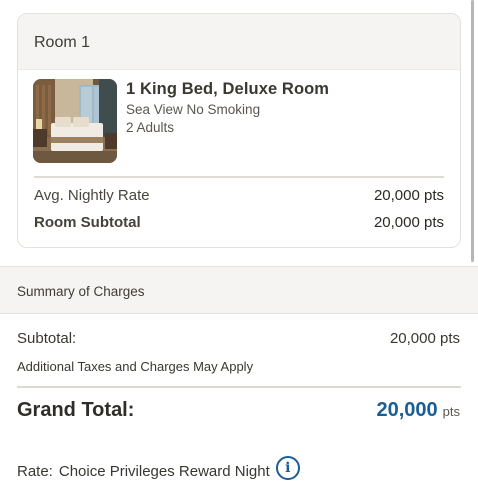 The image size is (478, 500). Describe the element at coordinates (150, 127) in the screenshot. I see `room-guests: 2 Adults` at that location.